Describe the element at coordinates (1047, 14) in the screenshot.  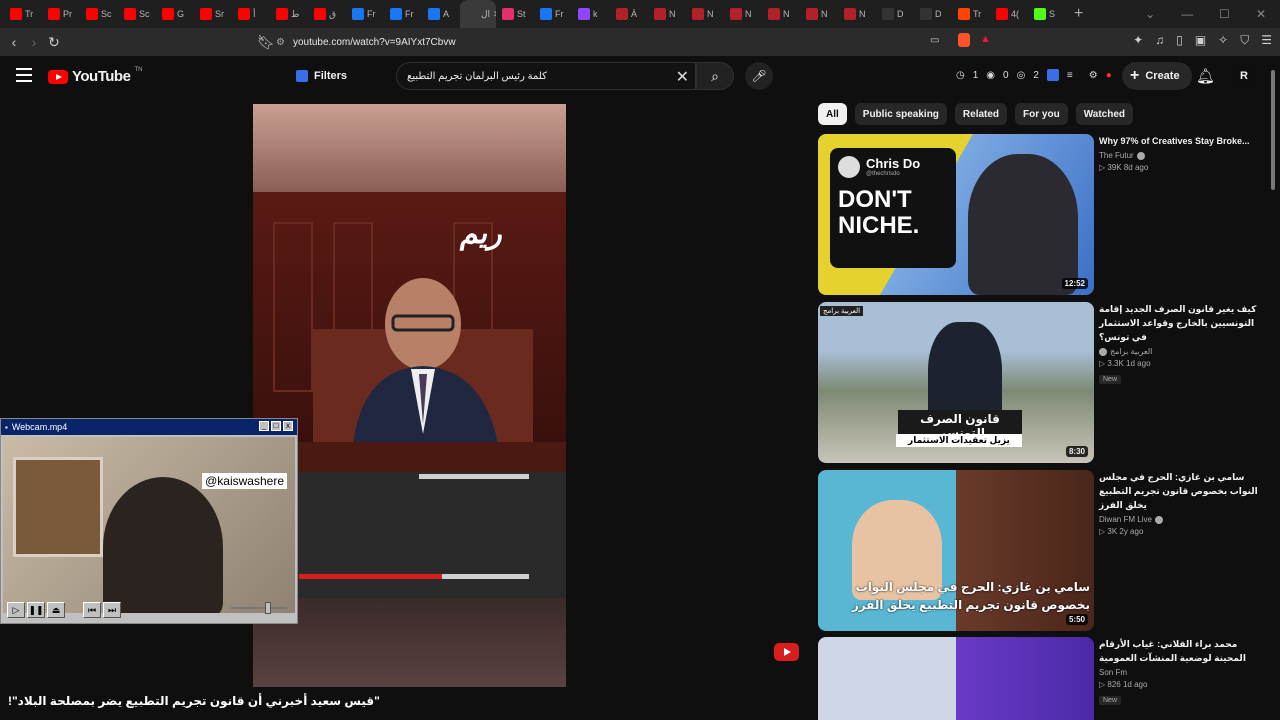
I see `browser-tab: S` at that location.